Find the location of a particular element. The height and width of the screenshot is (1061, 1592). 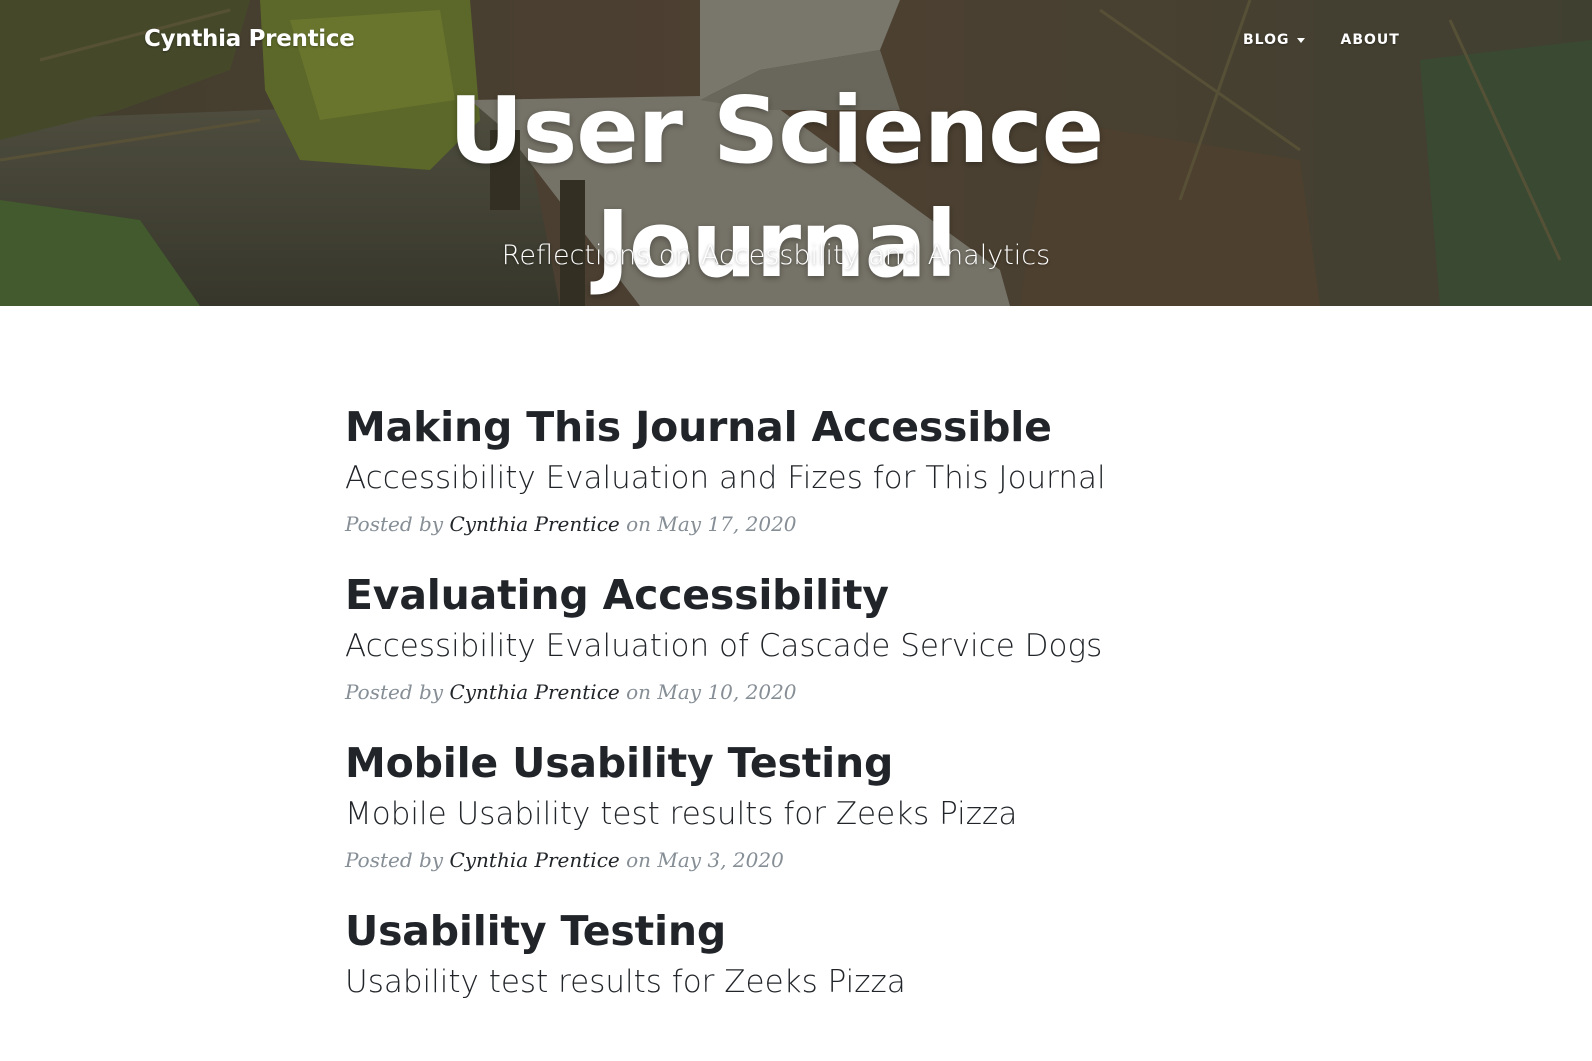

site-title-line1: User Science is located at coordinates (776, 130).